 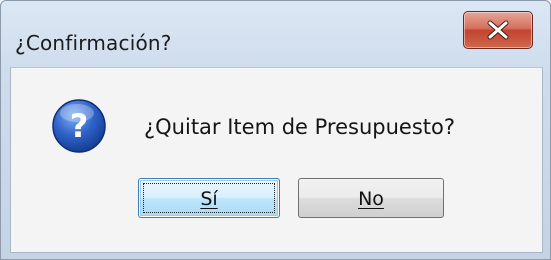 I want to click on no-button-label: No, so click(x=371, y=199).